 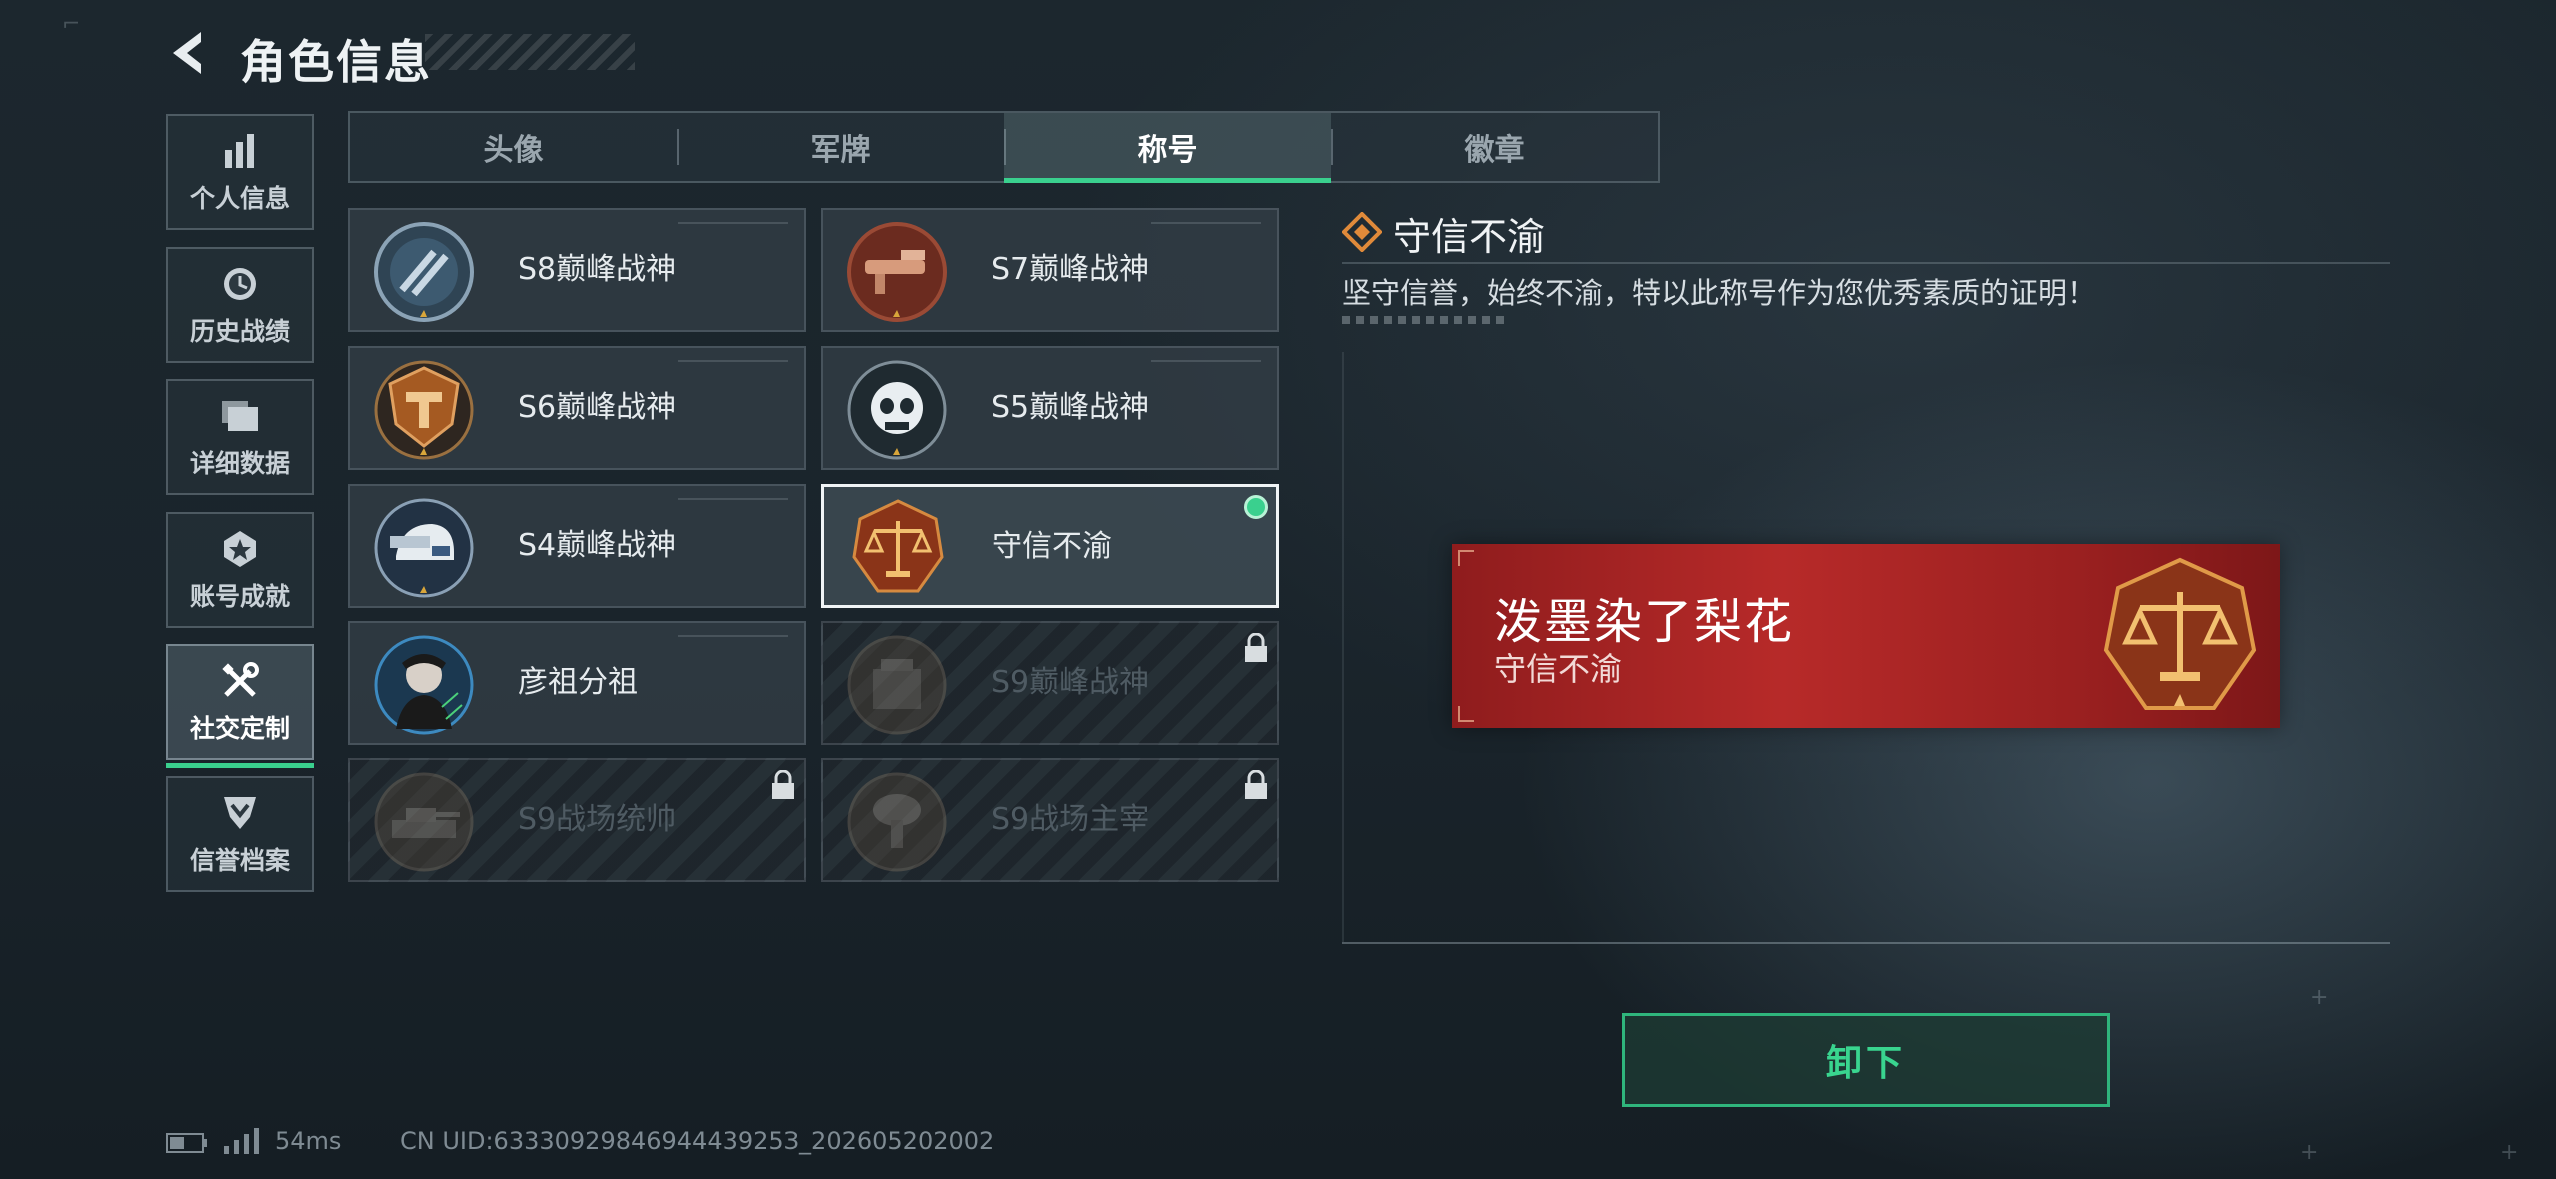 I want to click on title-name: S8巅峰战神, so click(x=597, y=269).